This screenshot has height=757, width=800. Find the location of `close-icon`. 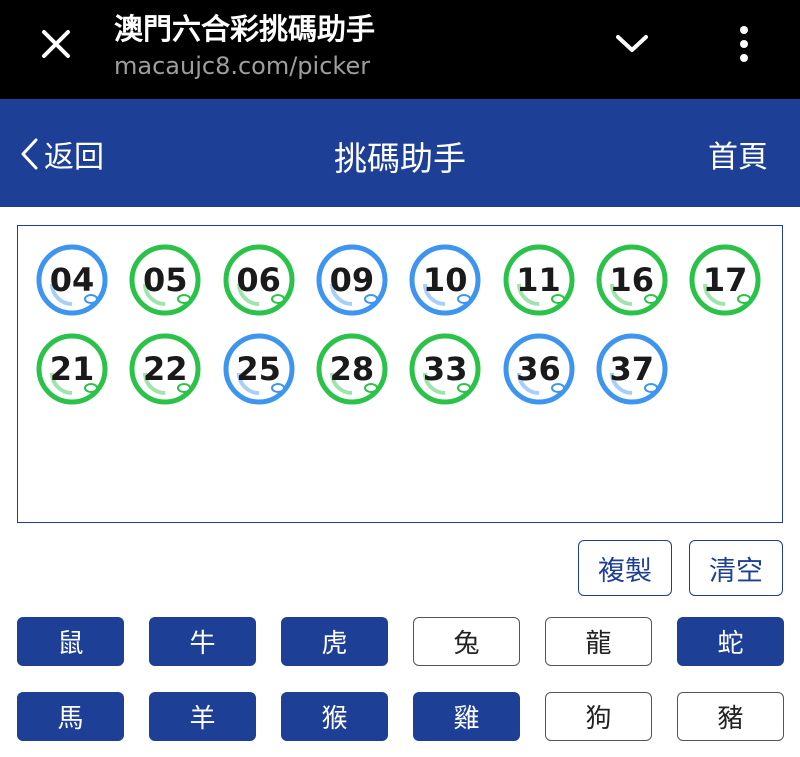

close-icon is located at coordinates (56, 44).